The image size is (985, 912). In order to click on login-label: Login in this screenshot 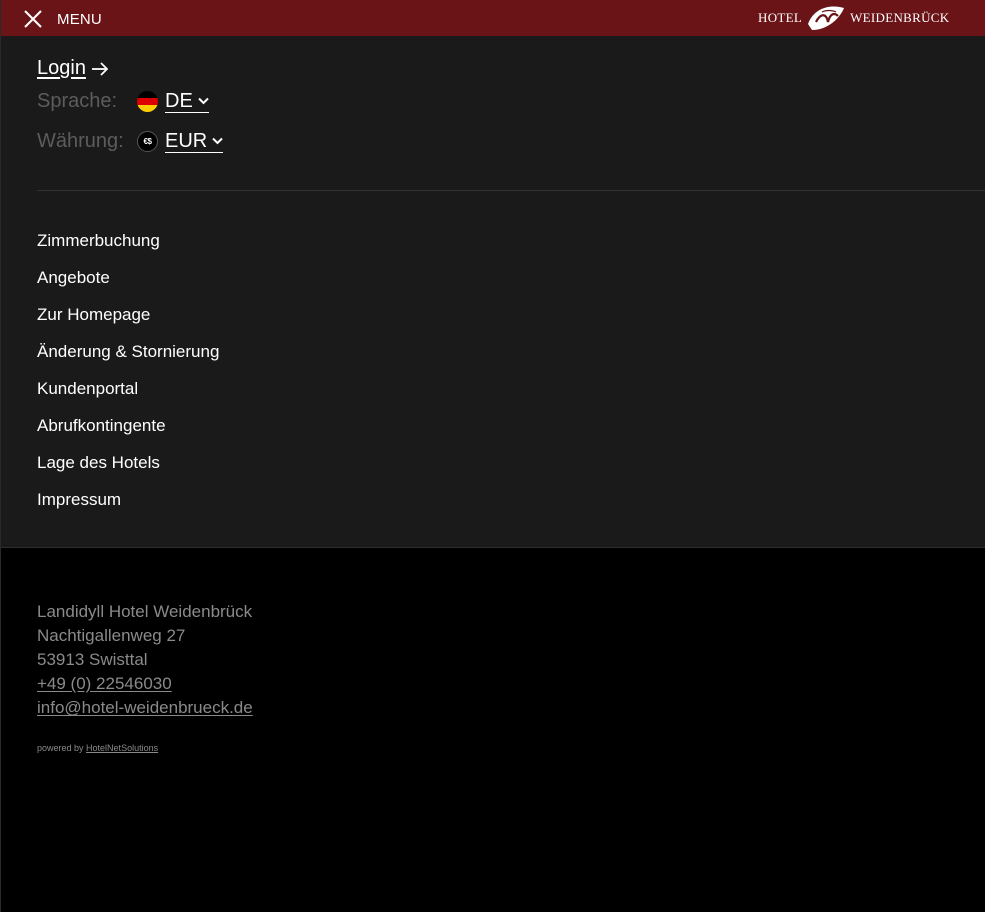, I will do `click(61, 68)`.